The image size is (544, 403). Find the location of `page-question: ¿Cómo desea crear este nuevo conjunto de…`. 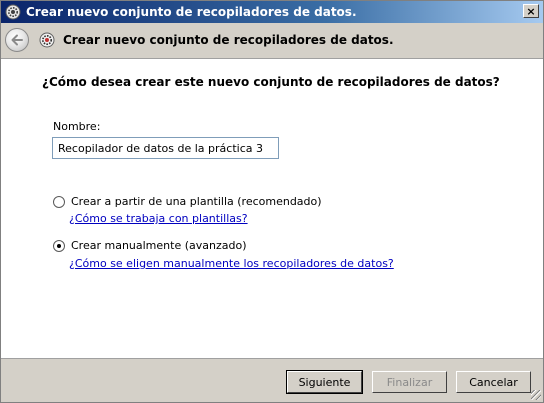

page-question: ¿Cómo desea crear este nuevo conjunto de… is located at coordinates (271, 82).